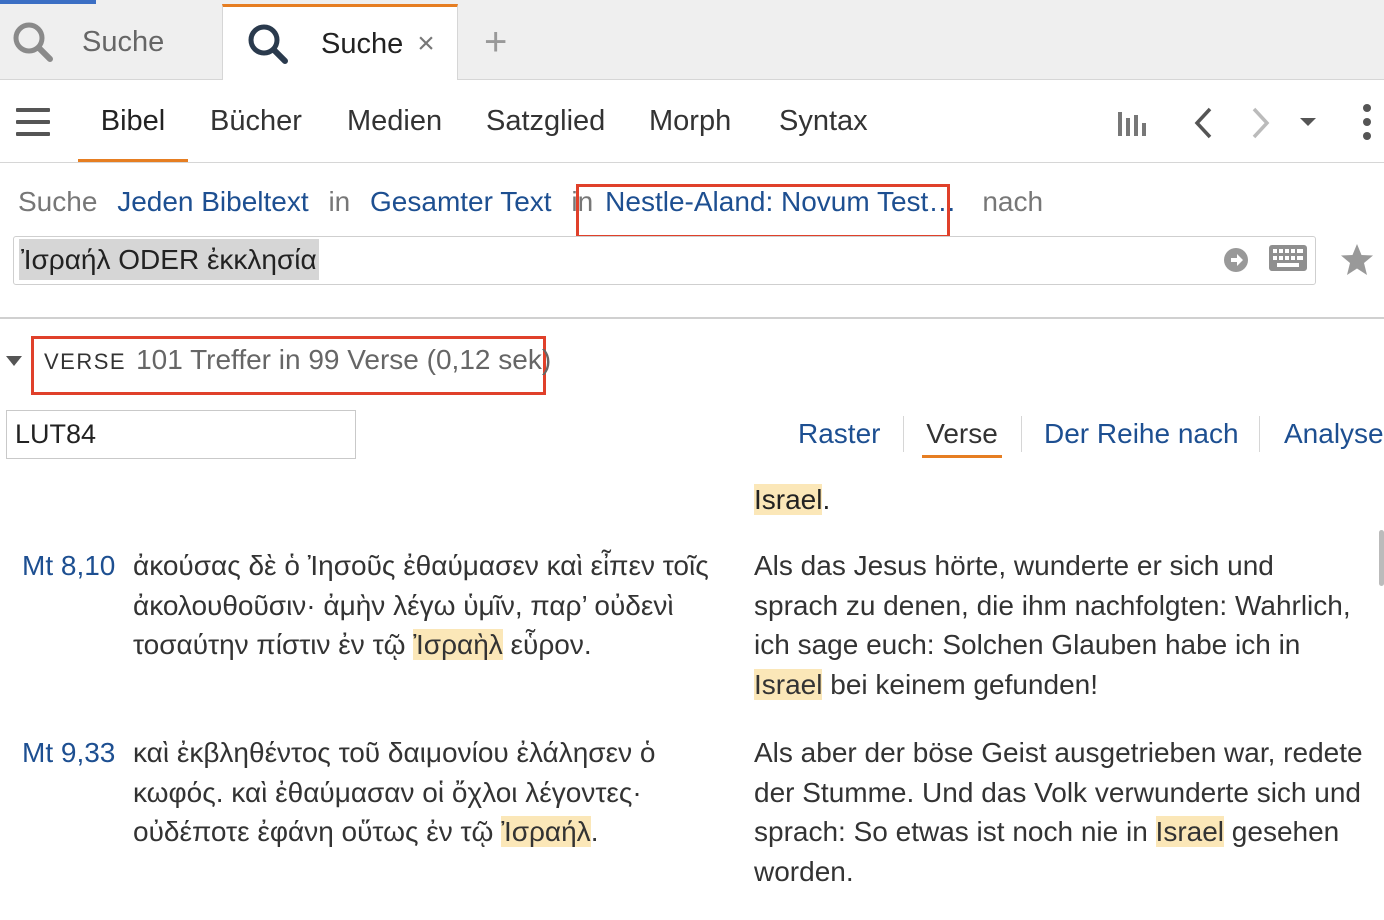 The image size is (1384, 920). Describe the element at coordinates (1367, 122) in the screenshot. I see `more-vertical-icon` at that location.